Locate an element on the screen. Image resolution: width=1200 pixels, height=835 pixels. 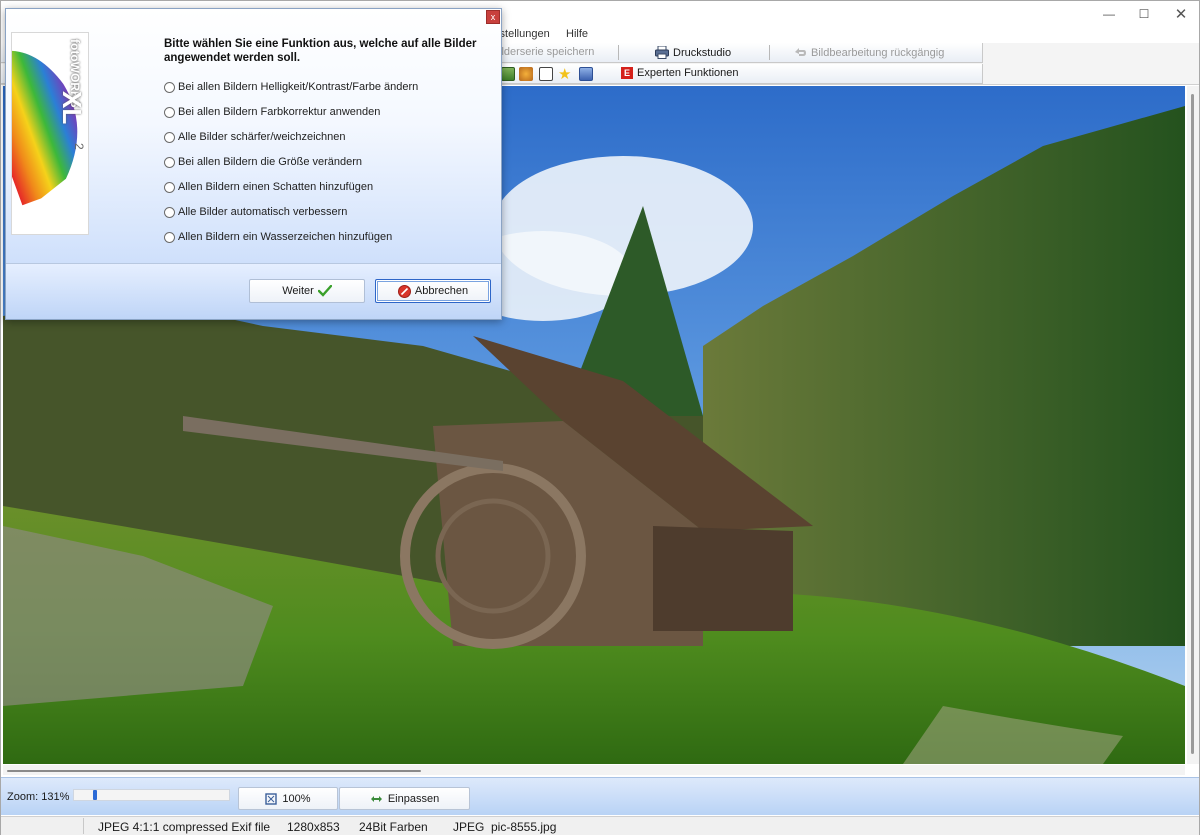
status-colors: 24Bit Farben is located at coordinates (393, 827).